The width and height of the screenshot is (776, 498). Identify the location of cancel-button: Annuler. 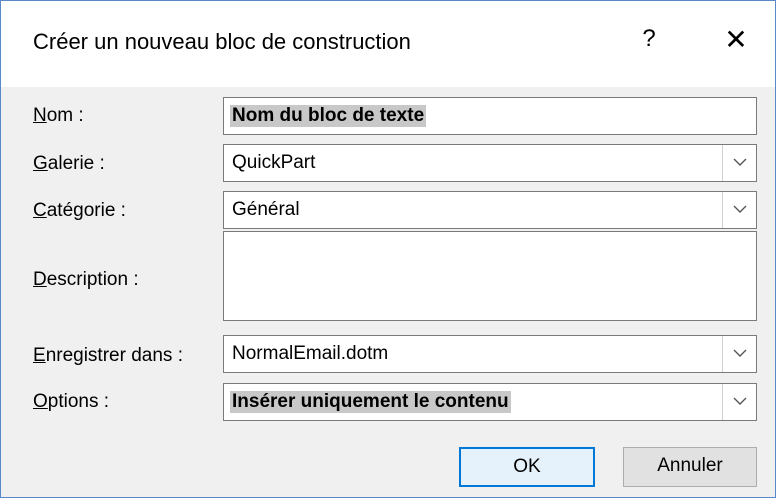
(690, 467).